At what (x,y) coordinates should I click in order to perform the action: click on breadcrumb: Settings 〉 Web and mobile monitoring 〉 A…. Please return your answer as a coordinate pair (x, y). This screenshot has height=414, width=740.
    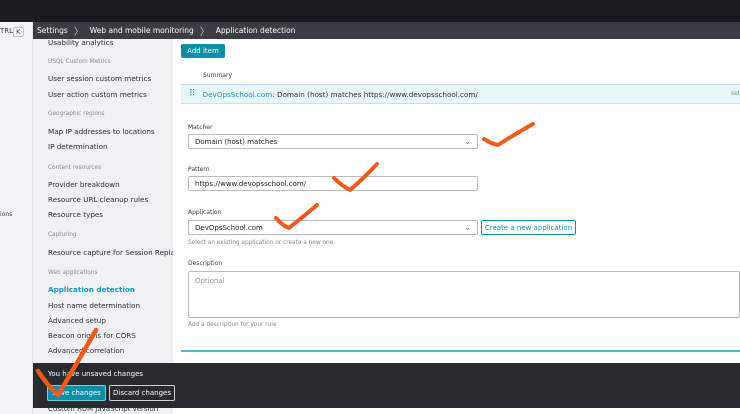
    Looking at the image, I should click on (386, 30).